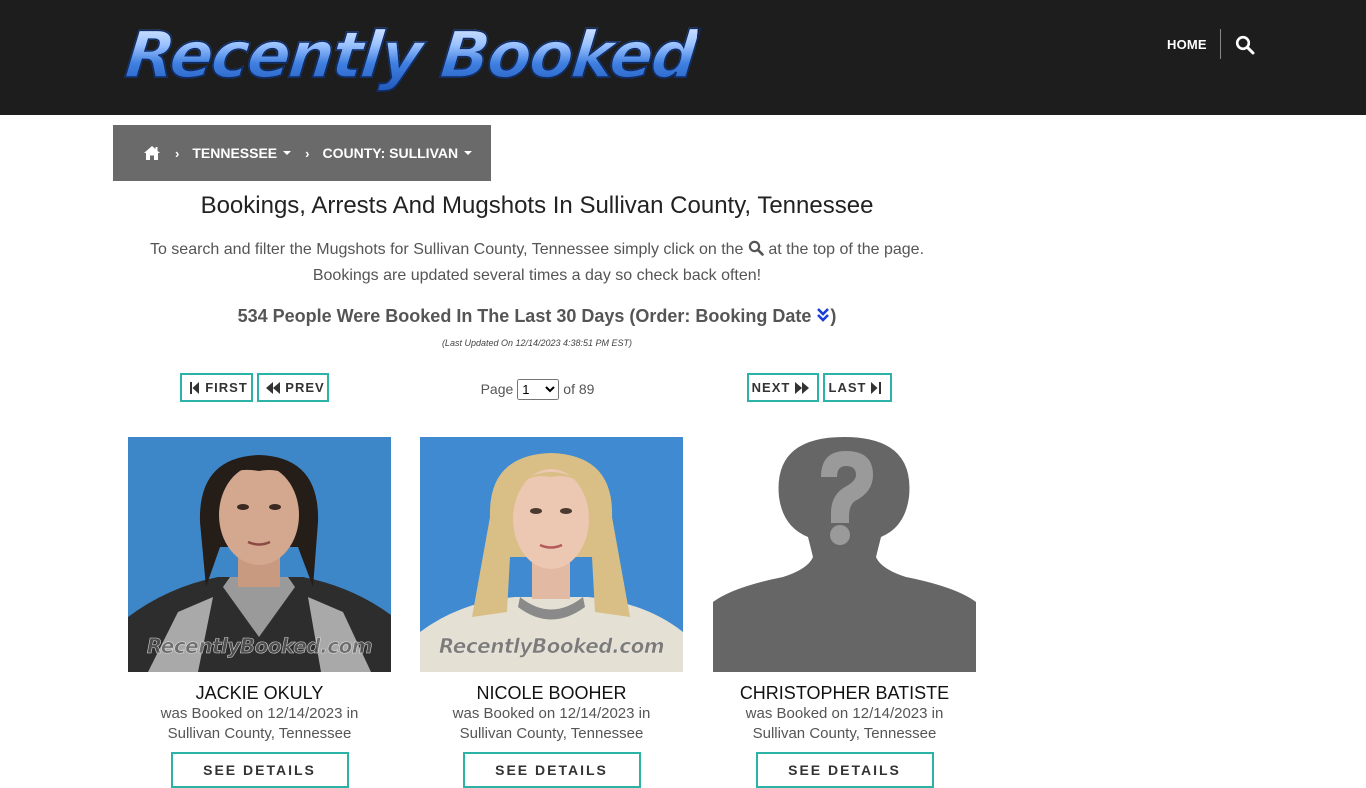 The image size is (1366, 788). What do you see at coordinates (847, 387) in the screenshot?
I see `last-page-label: LAST` at bounding box center [847, 387].